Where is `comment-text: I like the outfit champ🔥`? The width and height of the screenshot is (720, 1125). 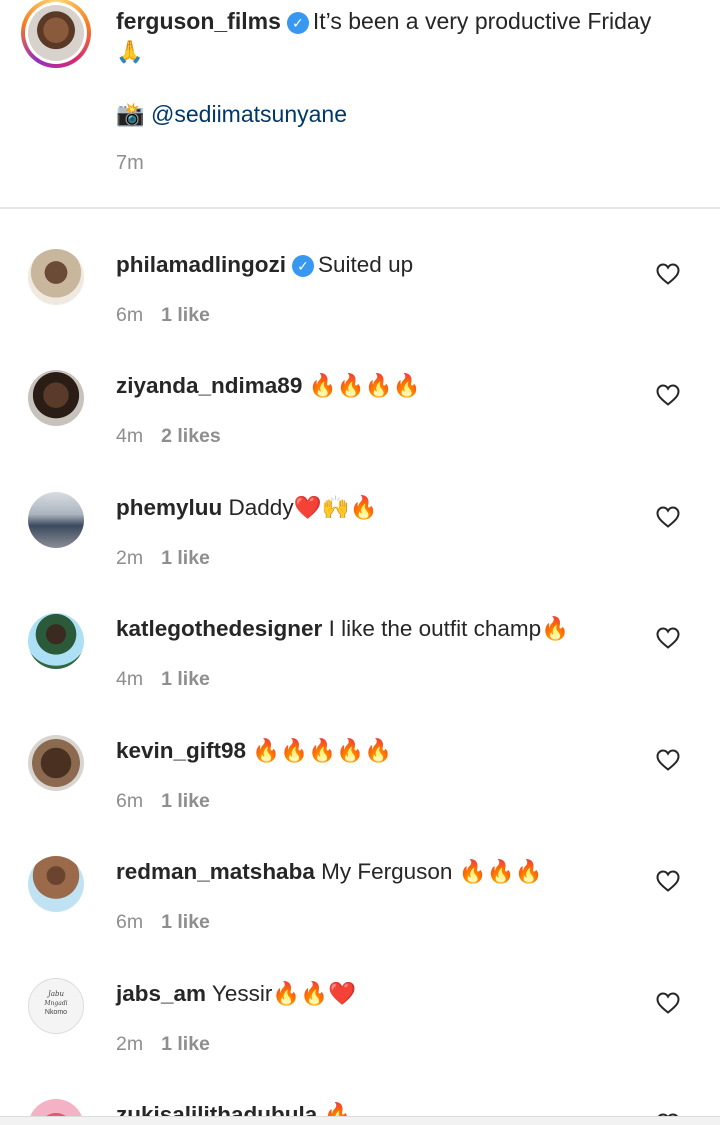 comment-text: I like the outfit champ🔥 is located at coordinates (449, 628).